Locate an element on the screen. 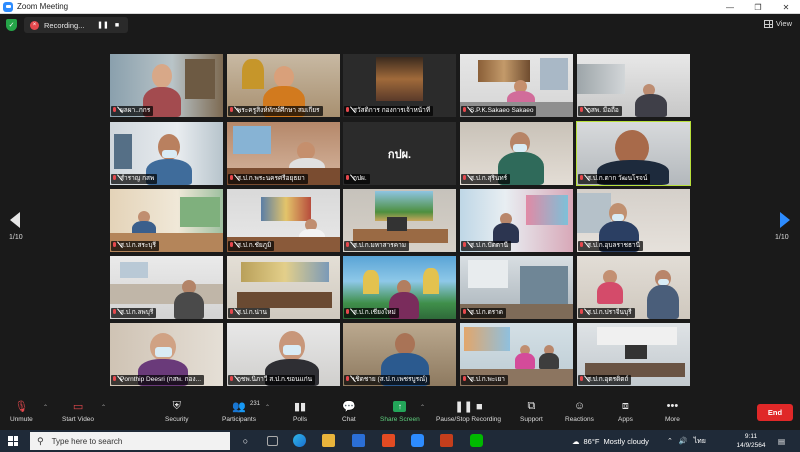 Image resolution: width=800 pixels, height=452 pixels. taskbar-search-box: ⚲ Type here to search is located at coordinates (130, 441).